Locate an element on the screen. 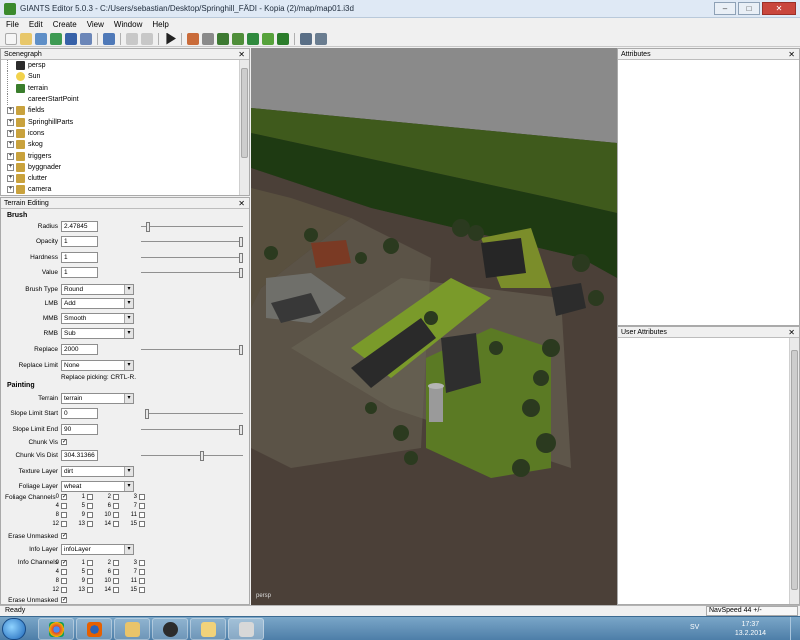 The height and width of the screenshot is (640, 800). scenegraph-item: + skog is located at coordinates (120, 144).